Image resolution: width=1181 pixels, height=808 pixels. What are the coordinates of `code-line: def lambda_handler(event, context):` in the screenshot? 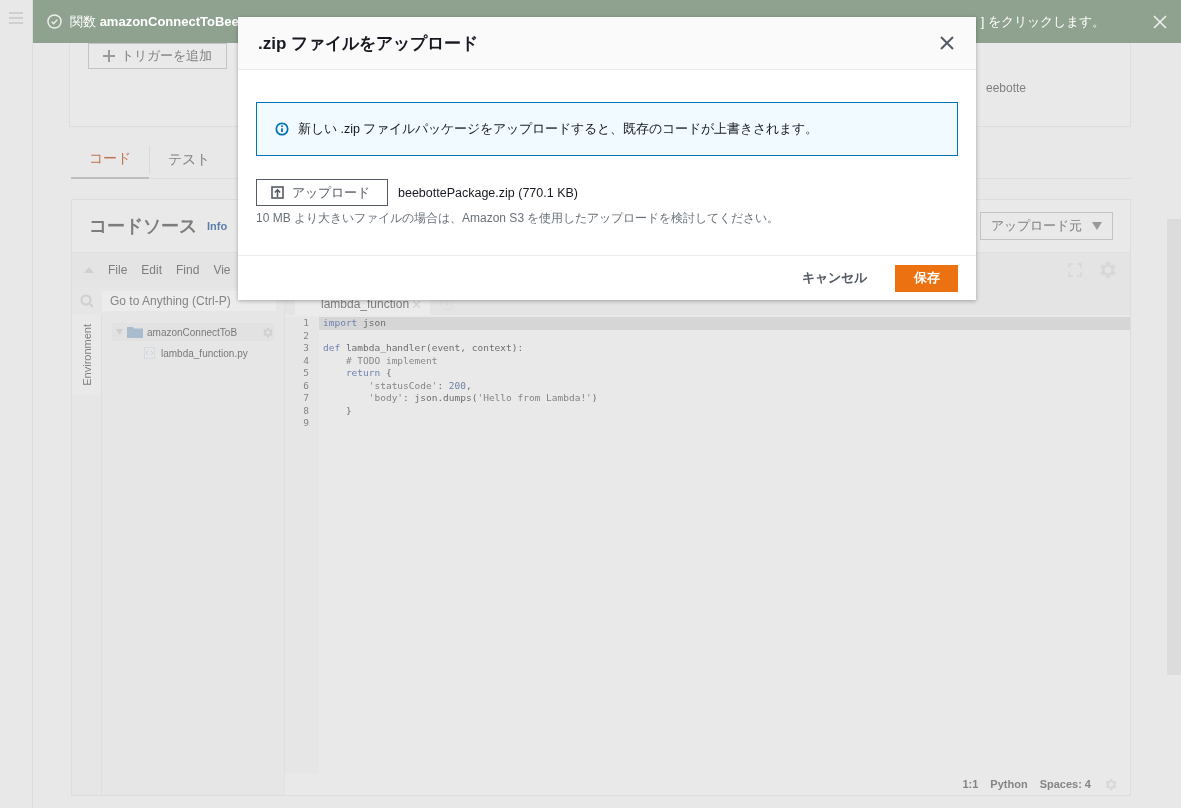 It's located at (423, 348).